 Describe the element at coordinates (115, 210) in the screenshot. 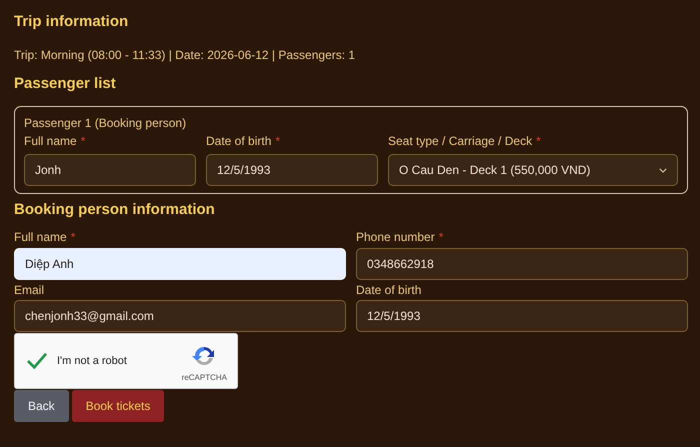

I see `section-heading: Booking person information` at that location.